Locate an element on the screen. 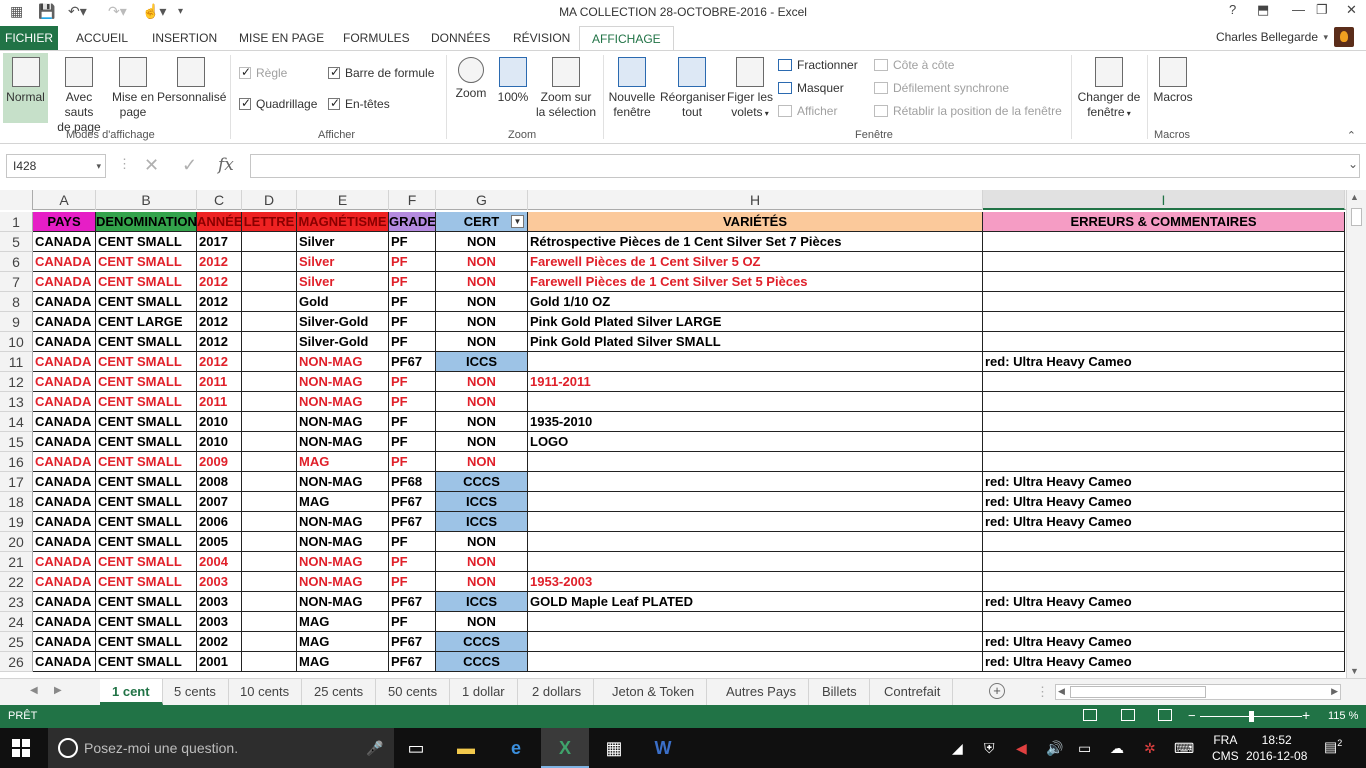 The image size is (1366, 768). sheet-tab: 10 cents is located at coordinates (265, 692).